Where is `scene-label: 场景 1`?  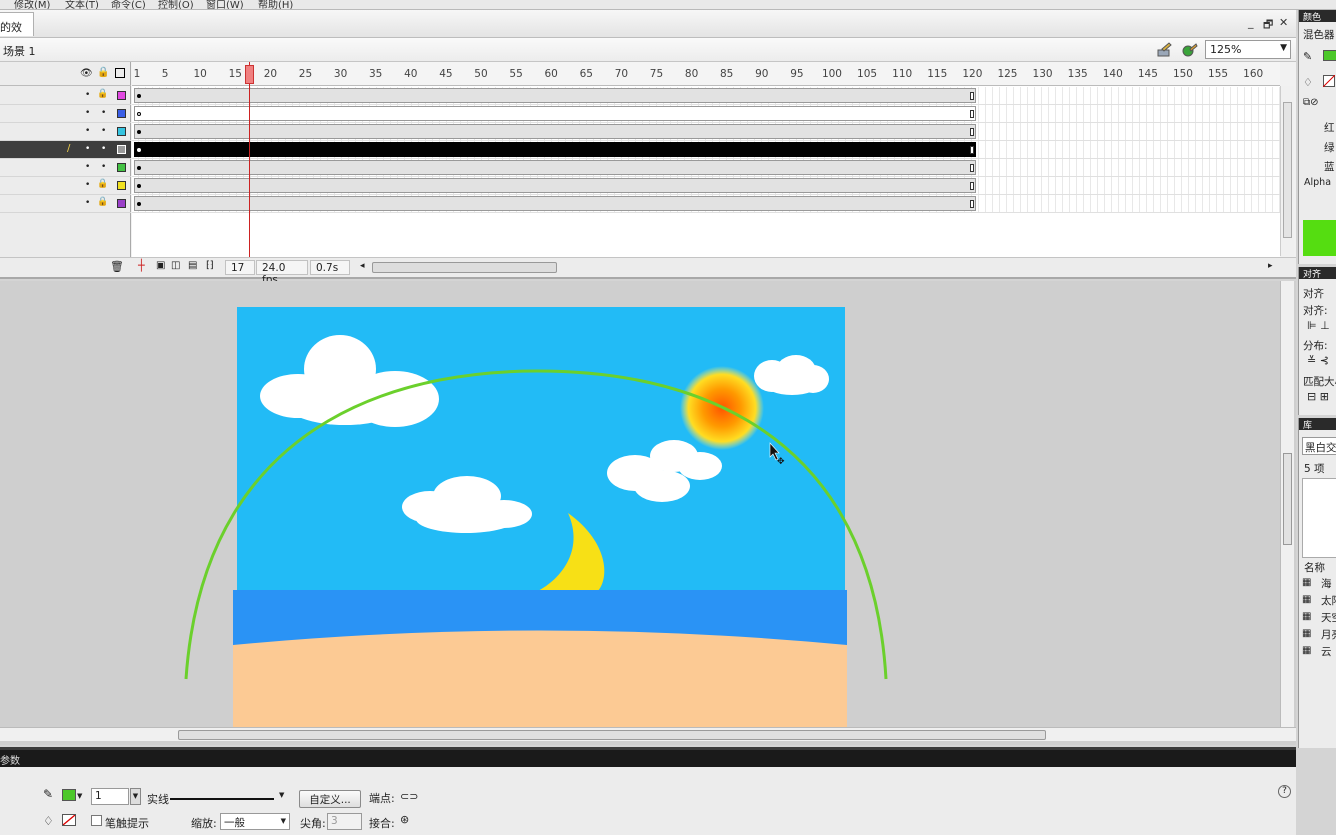
scene-label: 场景 1 is located at coordinates (19, 51).